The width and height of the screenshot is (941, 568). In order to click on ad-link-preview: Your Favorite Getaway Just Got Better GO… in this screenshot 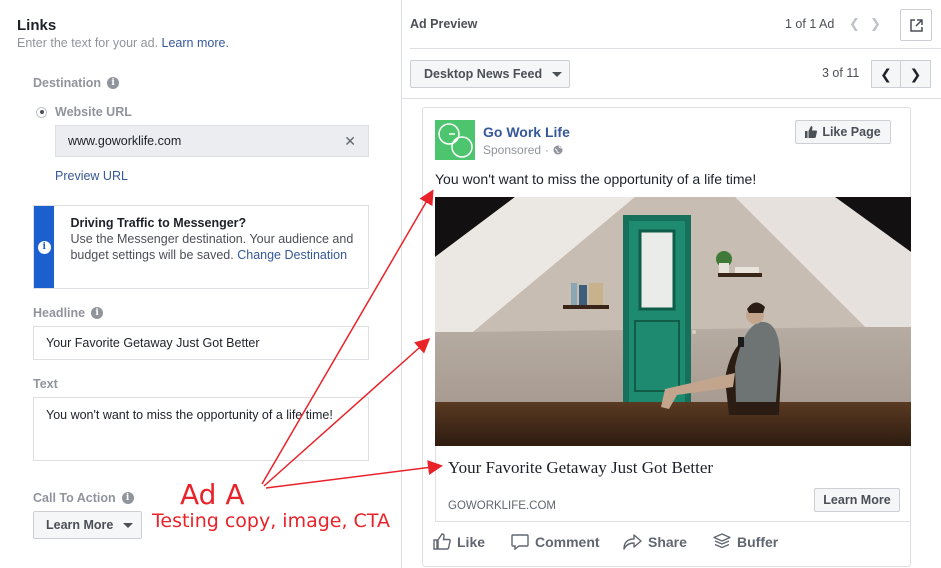, I will do `click(673, 484)`.